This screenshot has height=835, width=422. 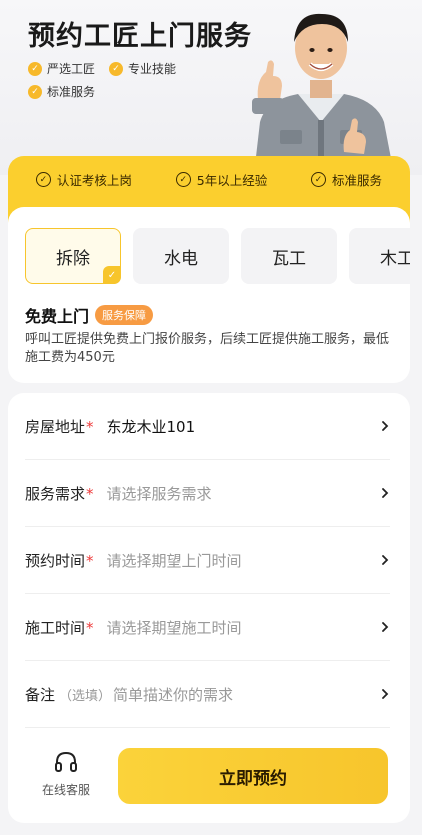 I want to click on tab-label: 瓦工, so click(x=289, y=258).